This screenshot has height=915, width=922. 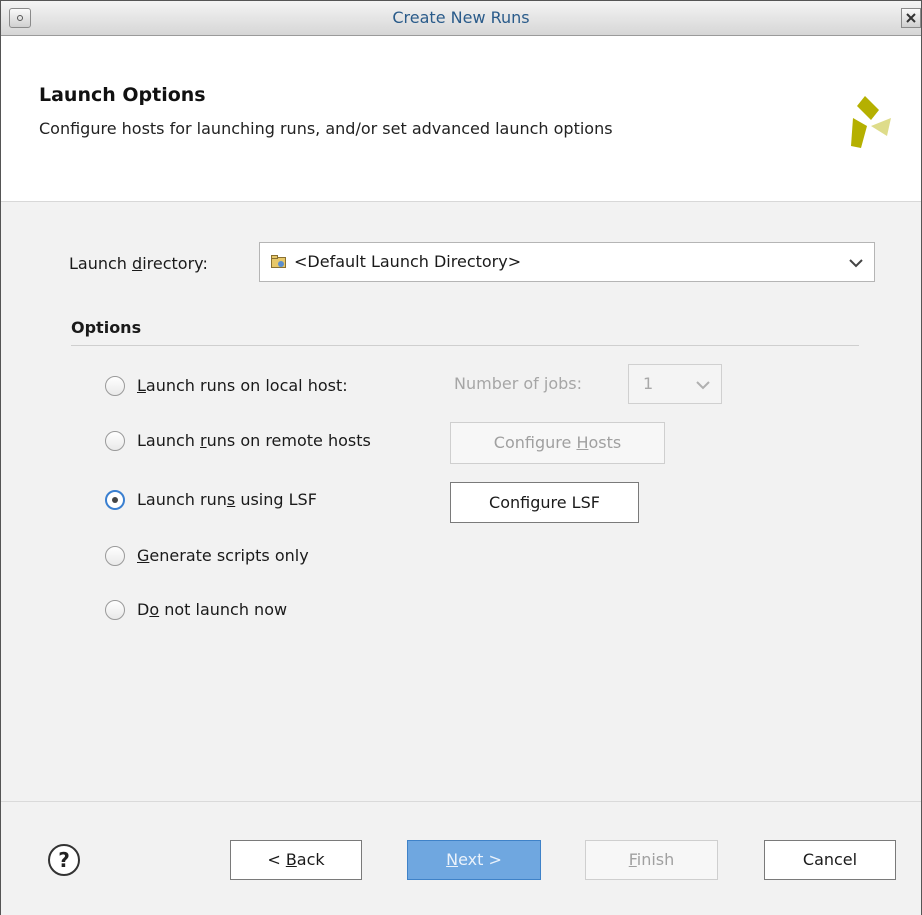 What do you see at coordinates (115, 556) in the screenshot?
I see `scripts-only-radio` at bounding box center [115, 556].